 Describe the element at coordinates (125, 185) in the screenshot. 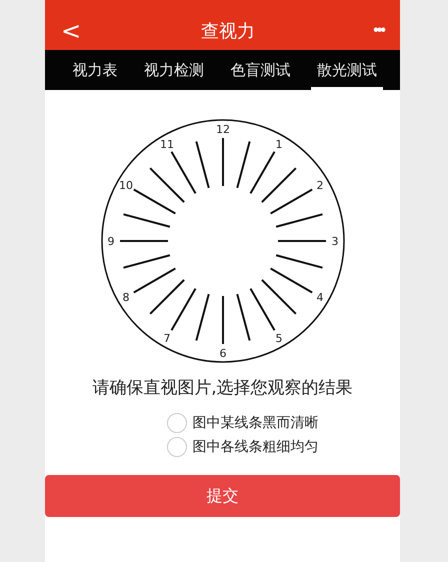

I see `dial-number: 10` at that location.